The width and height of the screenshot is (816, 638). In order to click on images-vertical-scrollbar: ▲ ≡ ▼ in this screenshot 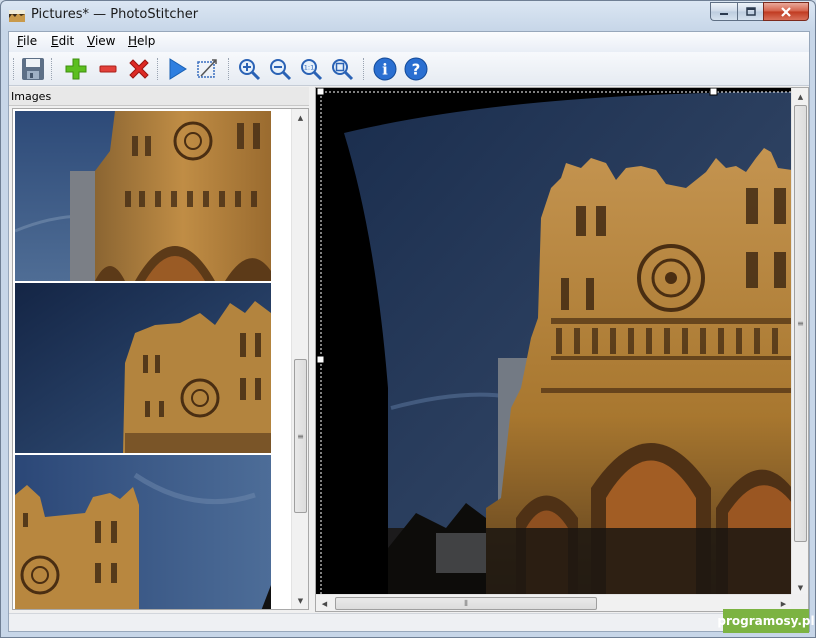, I will do `click(299, 359)`.